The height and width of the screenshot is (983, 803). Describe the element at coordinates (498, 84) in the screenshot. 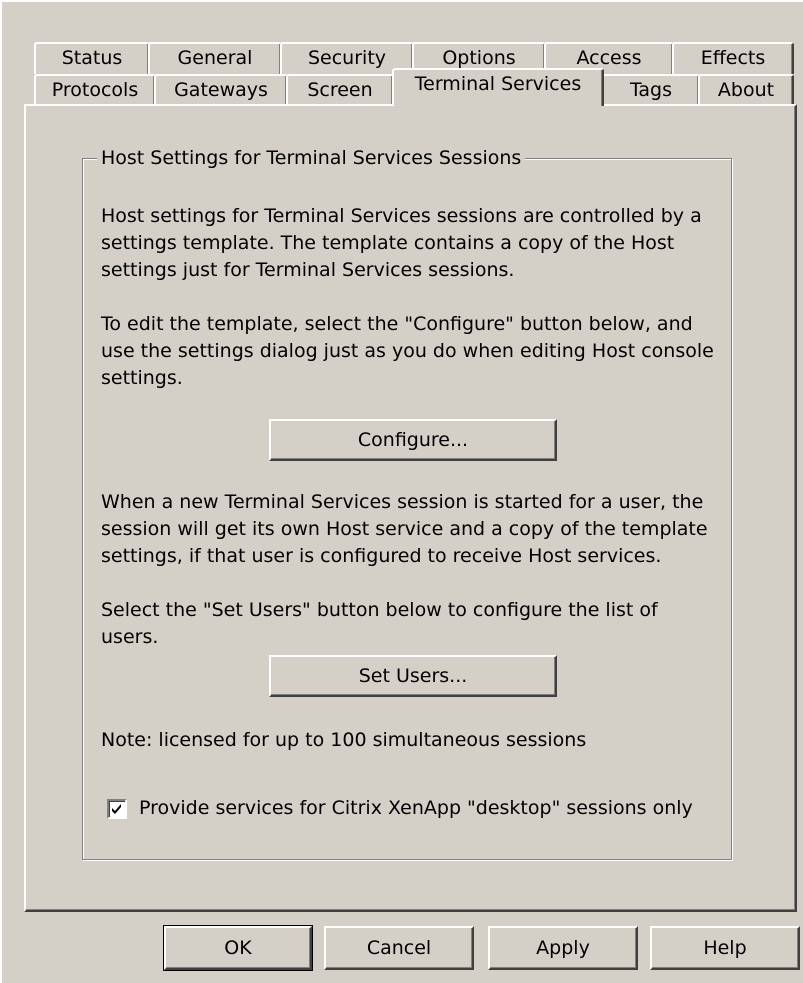

I see `tab-label: Terminal Services` at that location.